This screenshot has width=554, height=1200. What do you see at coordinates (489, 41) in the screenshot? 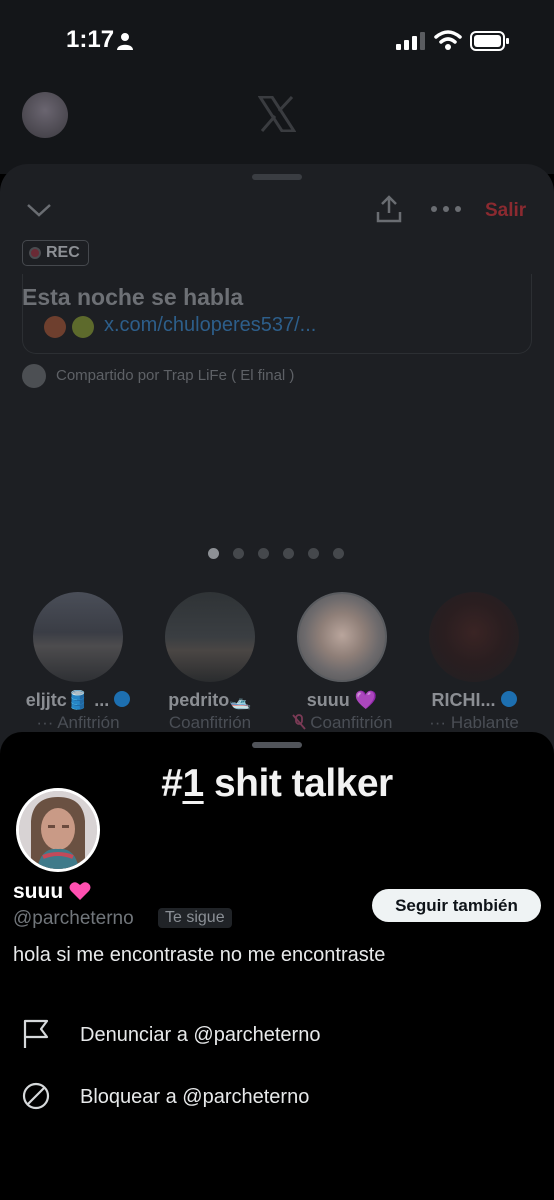
I see `battery-icon` at bounding box center [489, 41].